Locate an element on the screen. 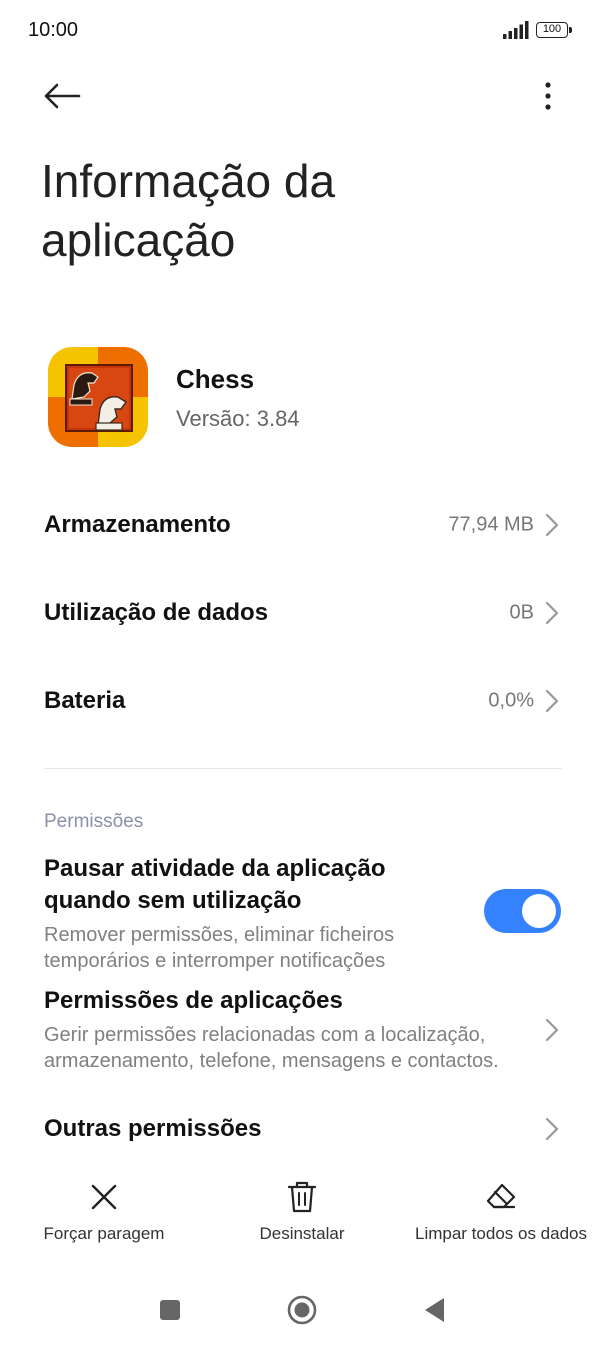 The image size is (605, 1346). permissions-section-header: Permissões is located at coordinates (94, 821).